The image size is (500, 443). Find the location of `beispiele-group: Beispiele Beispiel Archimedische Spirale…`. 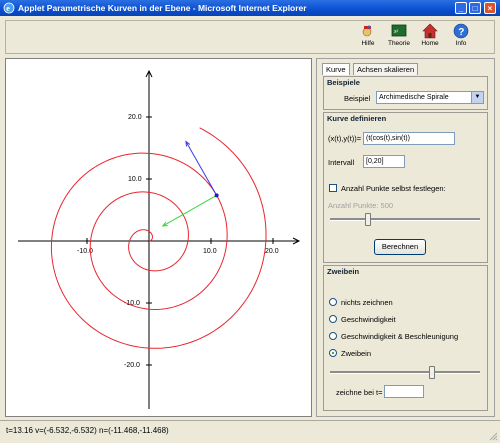

beispiele-group: Beispiele Beispiel Archimedische Spirale… is located at coordinates (405, 93).